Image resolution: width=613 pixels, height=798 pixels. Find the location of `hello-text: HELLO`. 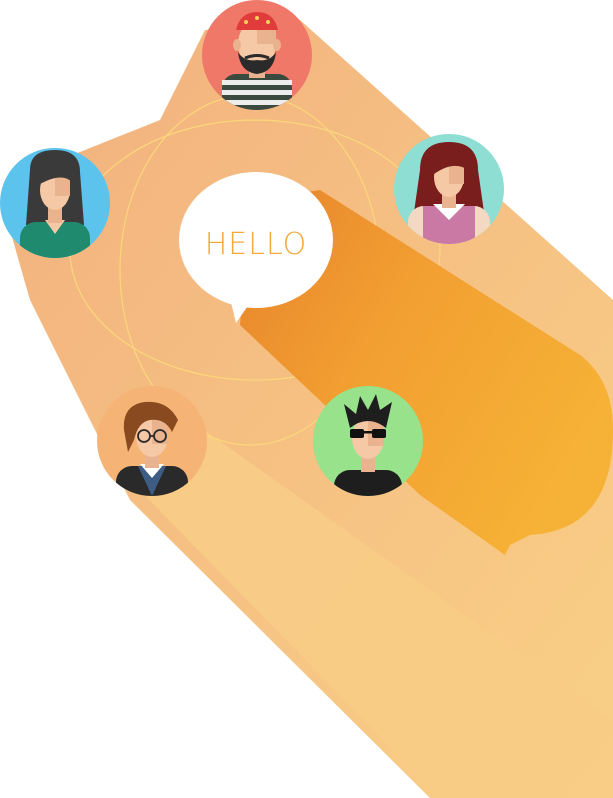

hello-text: HELLO is located at coordinates (256, 244).